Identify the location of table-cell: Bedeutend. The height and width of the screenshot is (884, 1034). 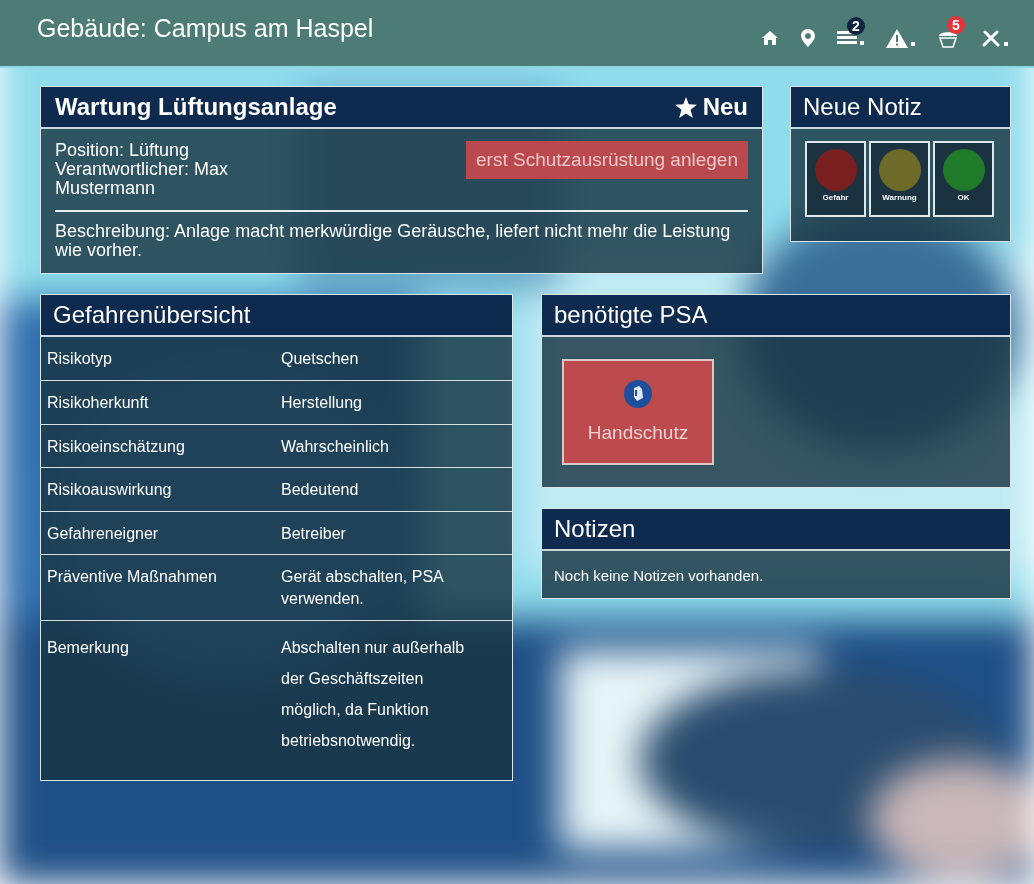
(393, 489).